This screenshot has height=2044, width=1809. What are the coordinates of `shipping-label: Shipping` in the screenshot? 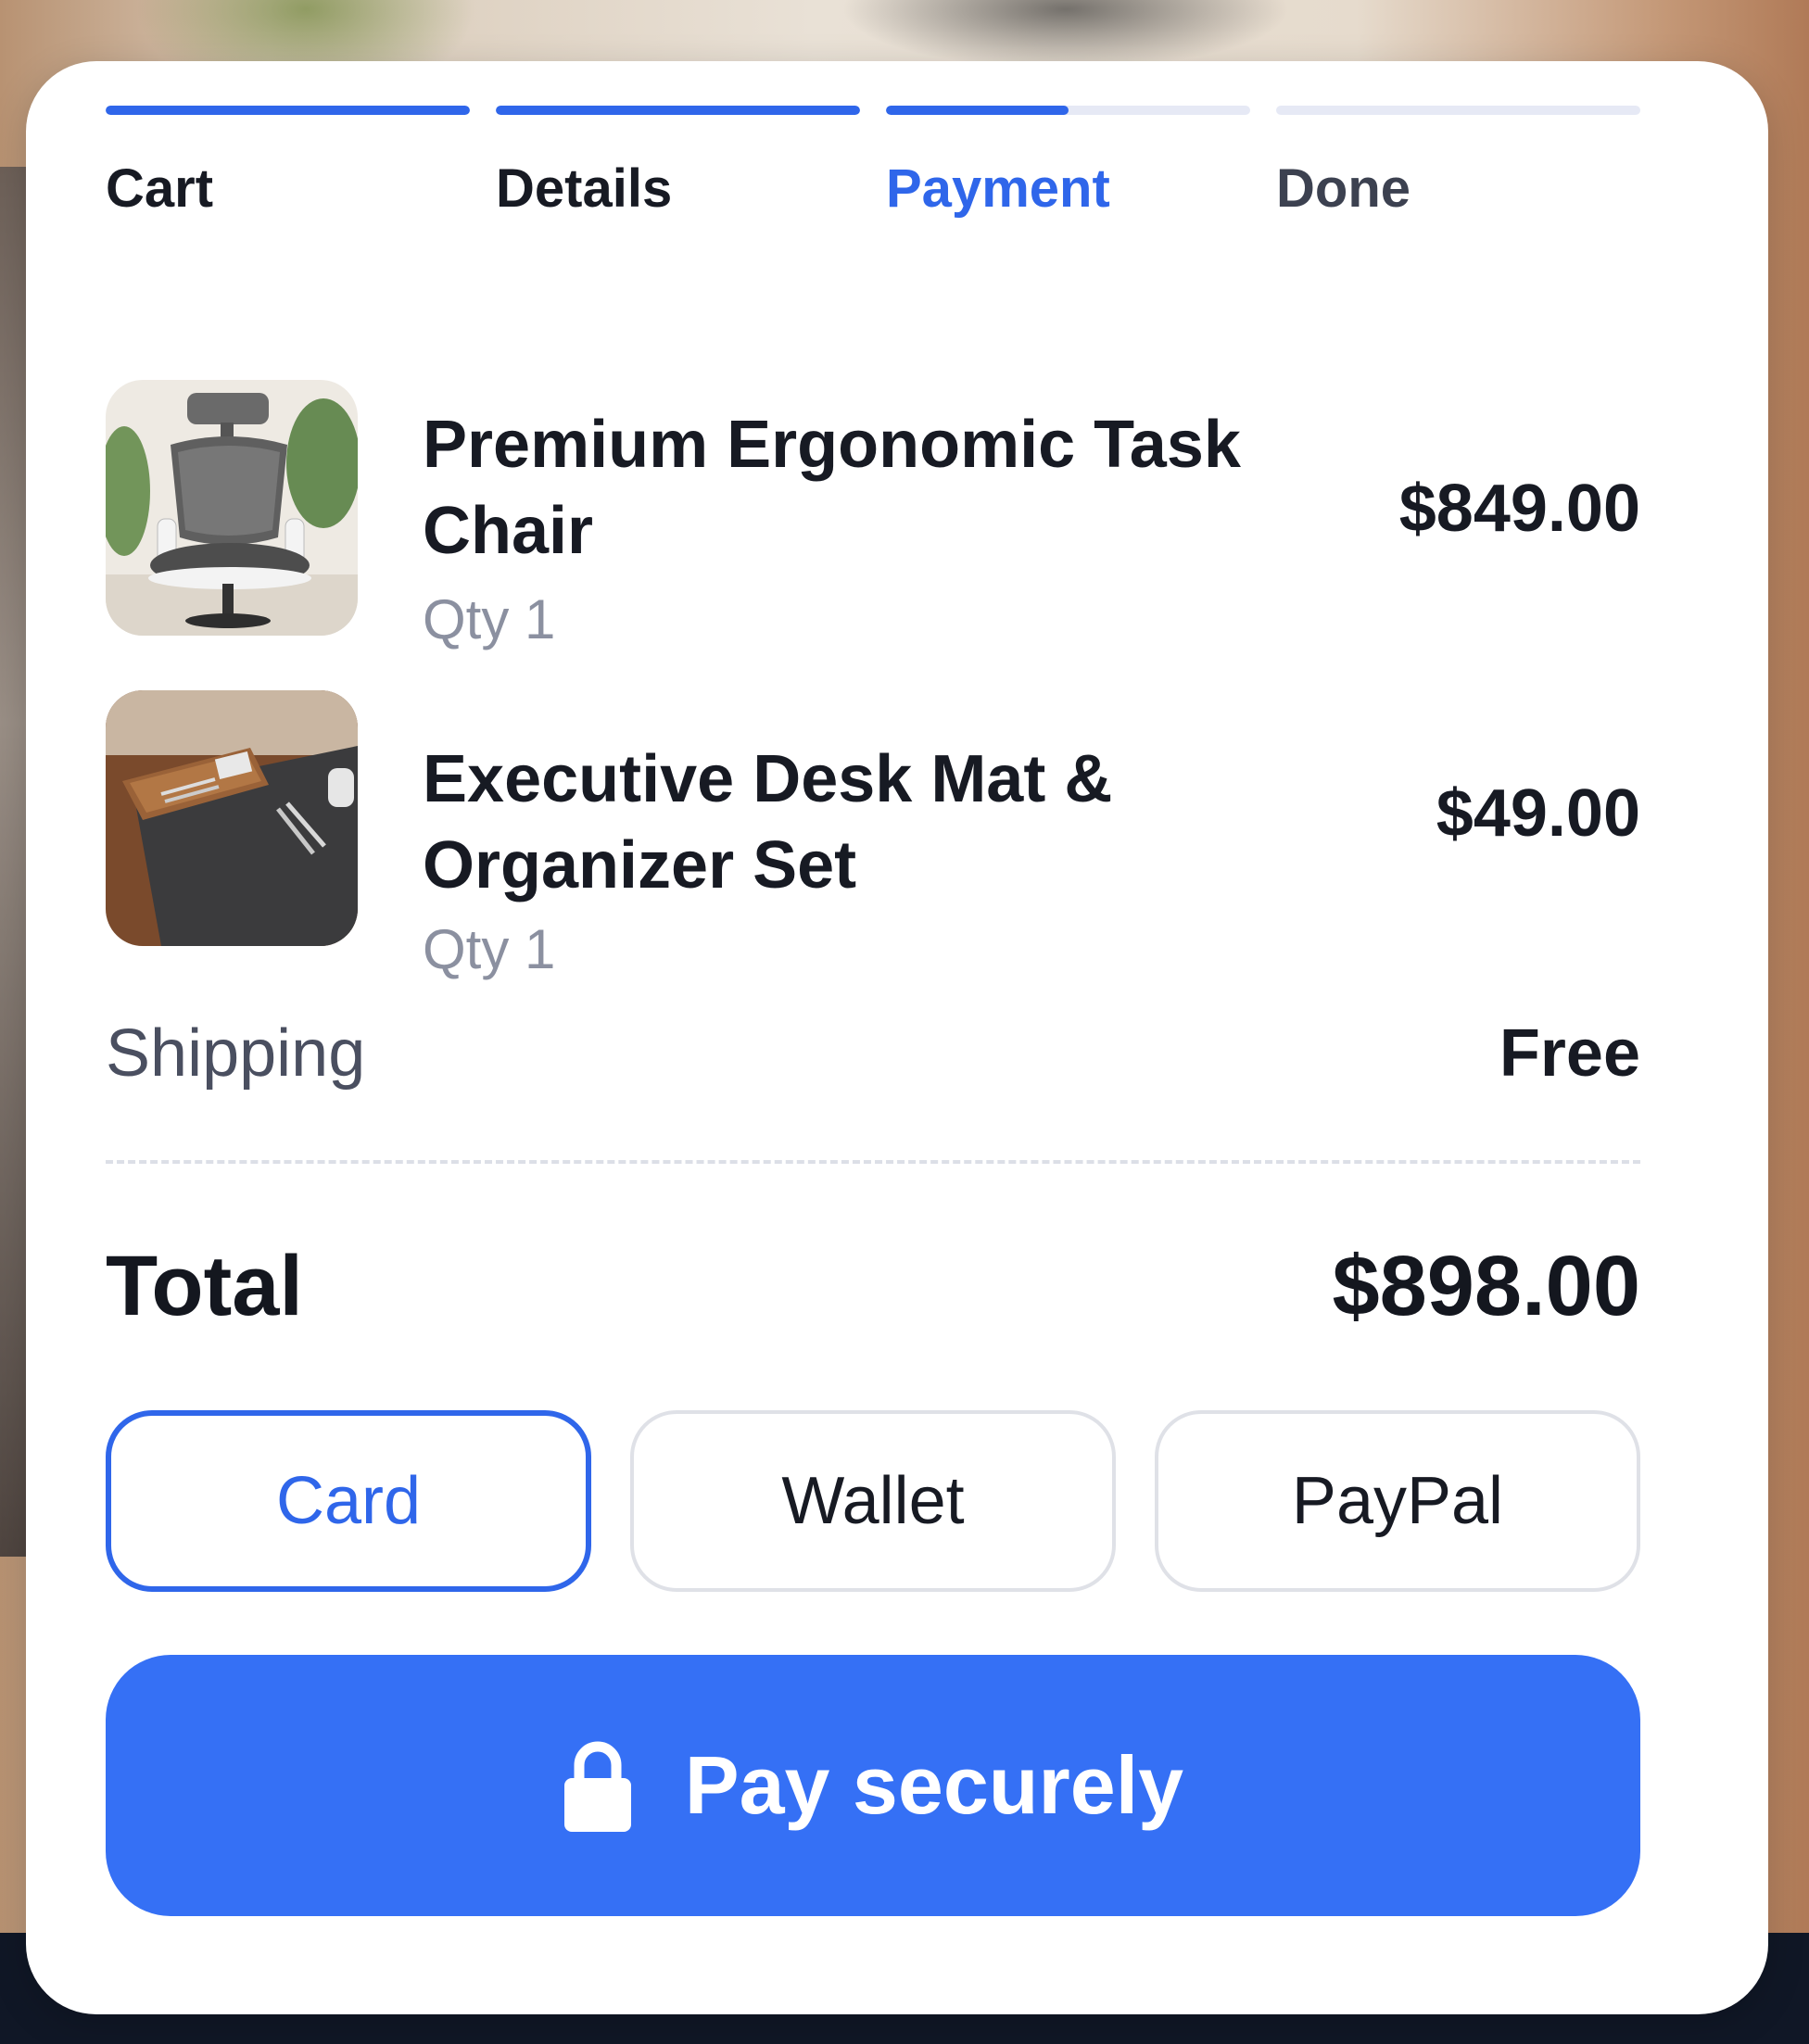 It's located at (236, 1053).